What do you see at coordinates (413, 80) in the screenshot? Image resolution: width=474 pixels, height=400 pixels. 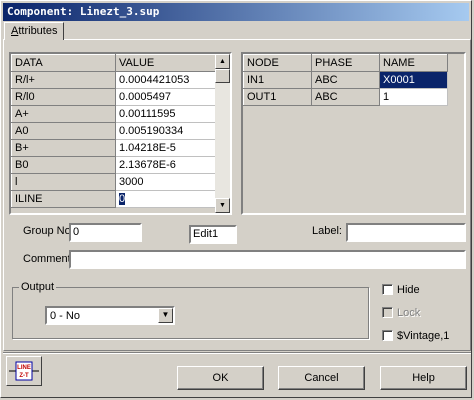 I see `name-cell-selected: X0001` at bounding box center [413, 80].